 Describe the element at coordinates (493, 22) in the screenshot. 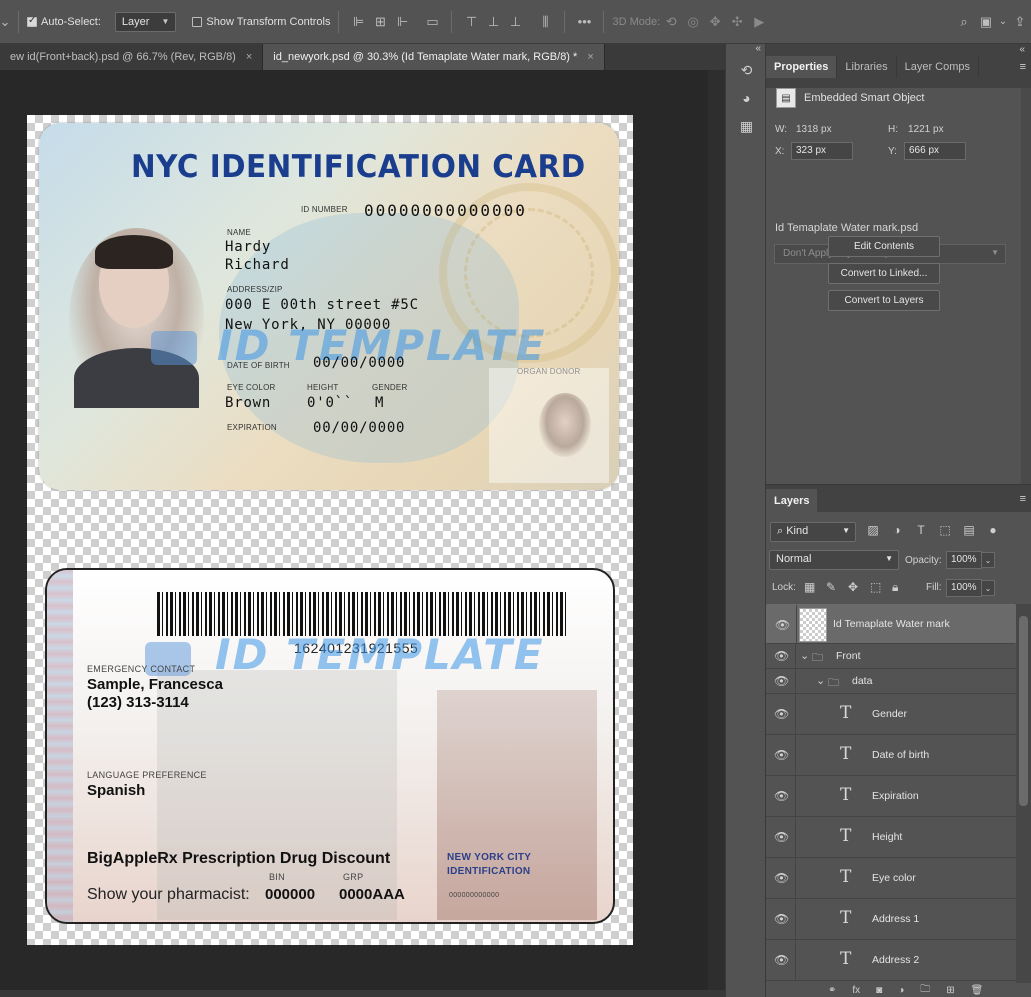

I see `align-vertical-center-icon: ⊥` at that location.